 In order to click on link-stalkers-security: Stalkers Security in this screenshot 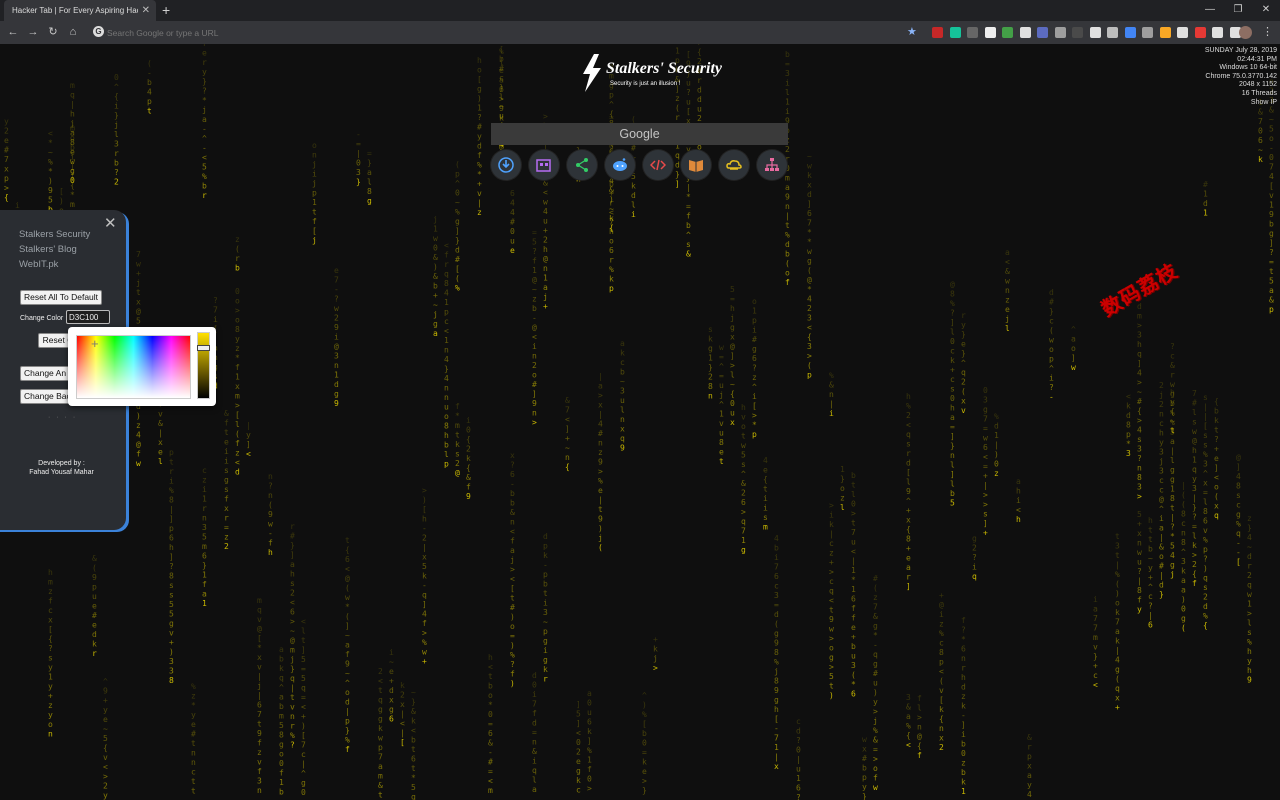, I will do `click(54, 234)`.